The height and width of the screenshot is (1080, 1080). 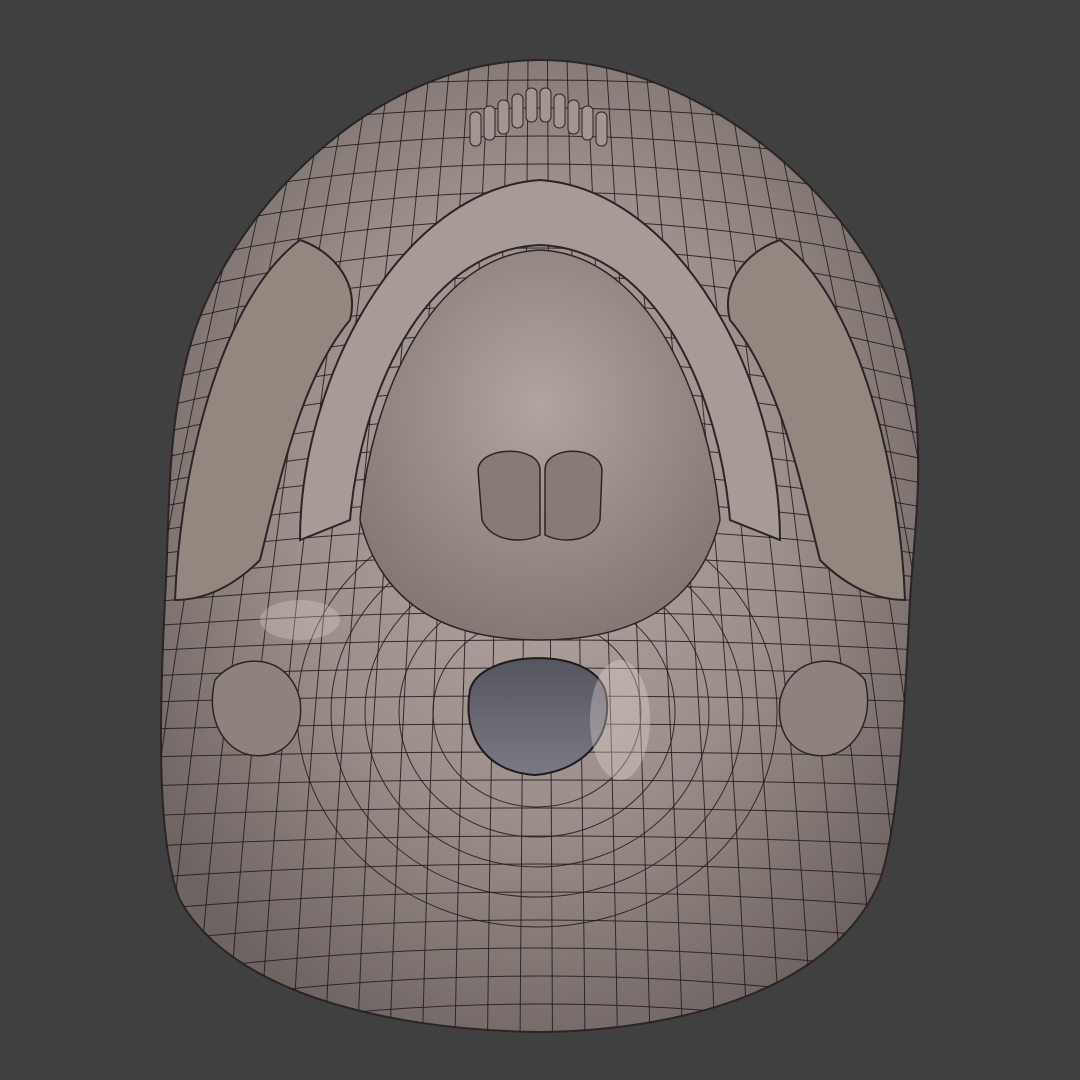 What do you see at coordinates (573, 495) in the screenshot?
I see `right-nasal-opening` at bounding box center [573, 495].